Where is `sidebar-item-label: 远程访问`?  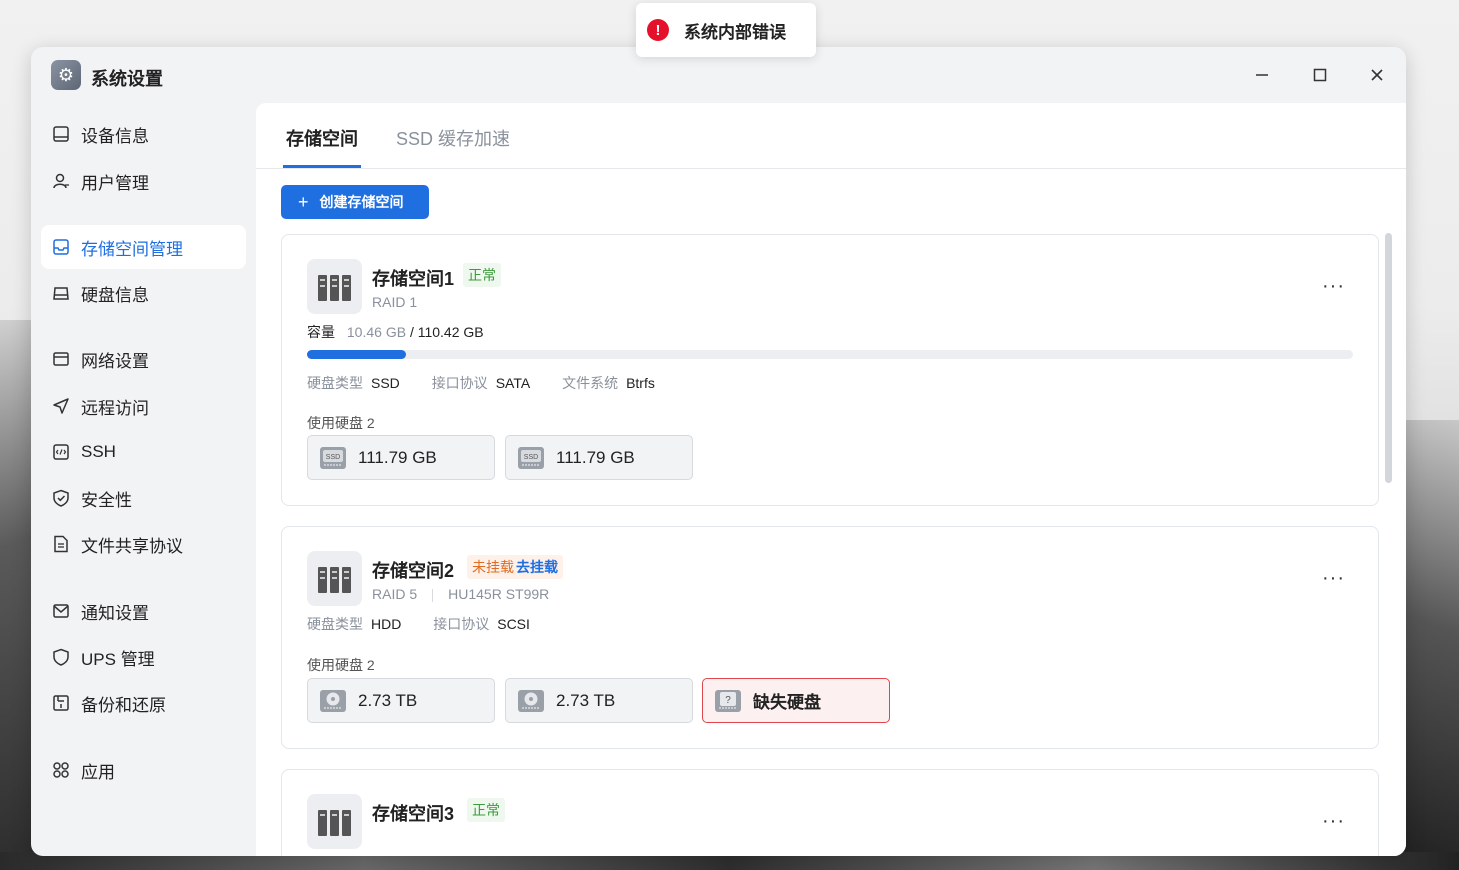
sidebar-item-label: 远程访问 is located at coordinates (115, 408).